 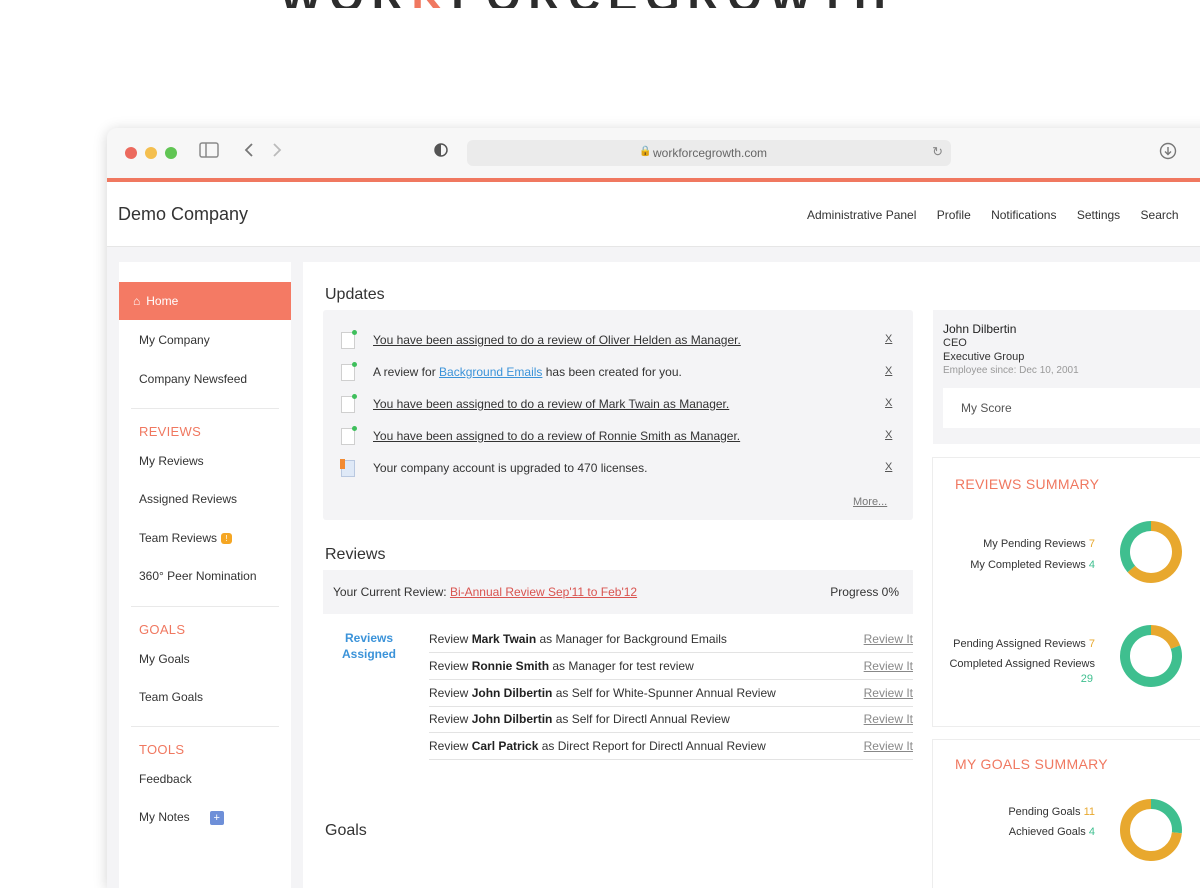 What do you see at coordinates (1011, 370) in the screenshot?
I see `employee-since: Employee since: Dec 10, 2001` at bounding box center [1011, 370].